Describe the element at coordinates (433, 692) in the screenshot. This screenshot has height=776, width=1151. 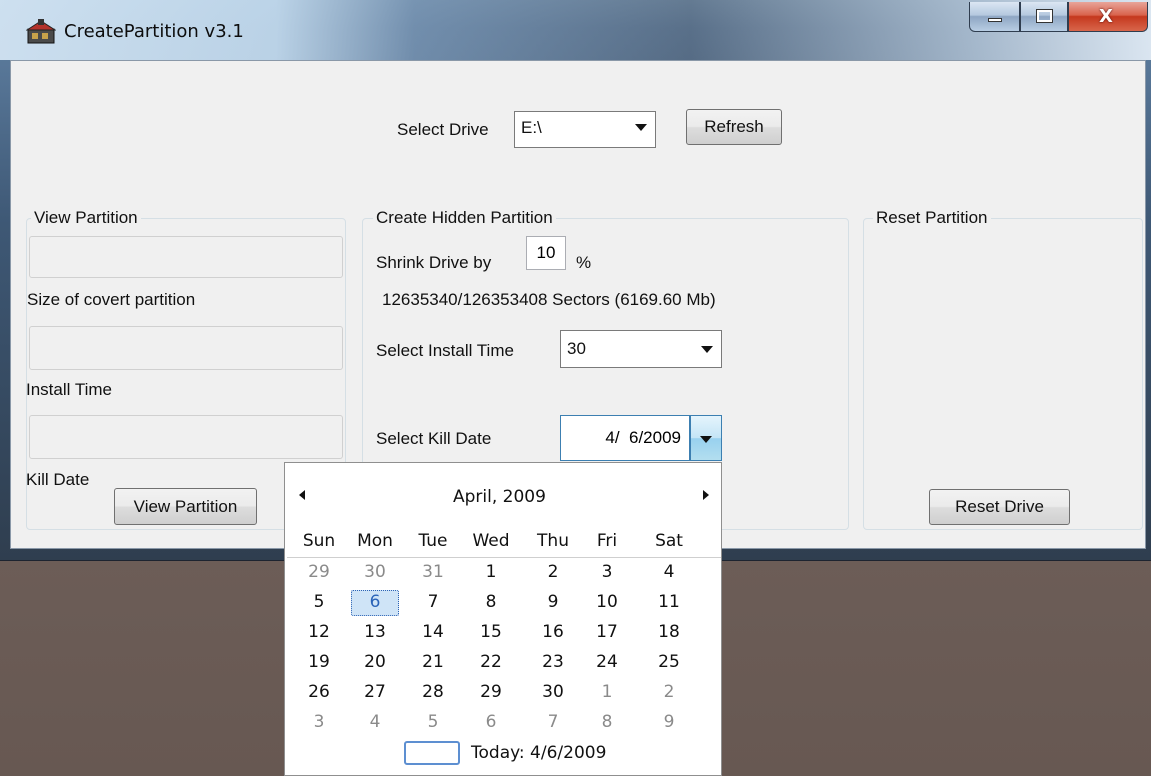
I see `calendar-day: 28` at that location.